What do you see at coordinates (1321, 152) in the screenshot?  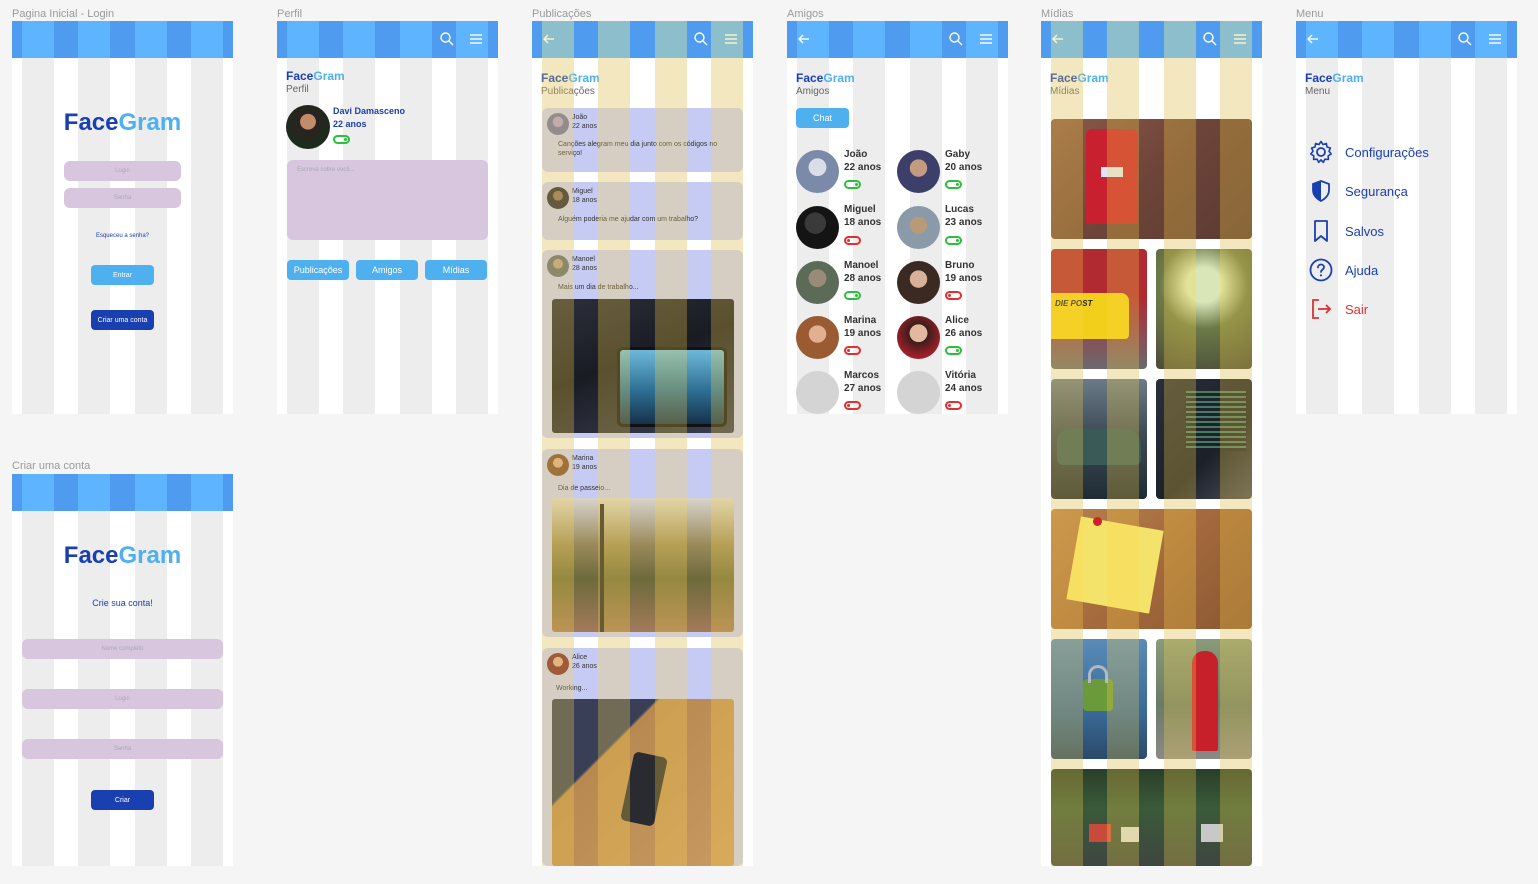 I see `gear-icon` at bounding box center [1321, 152].